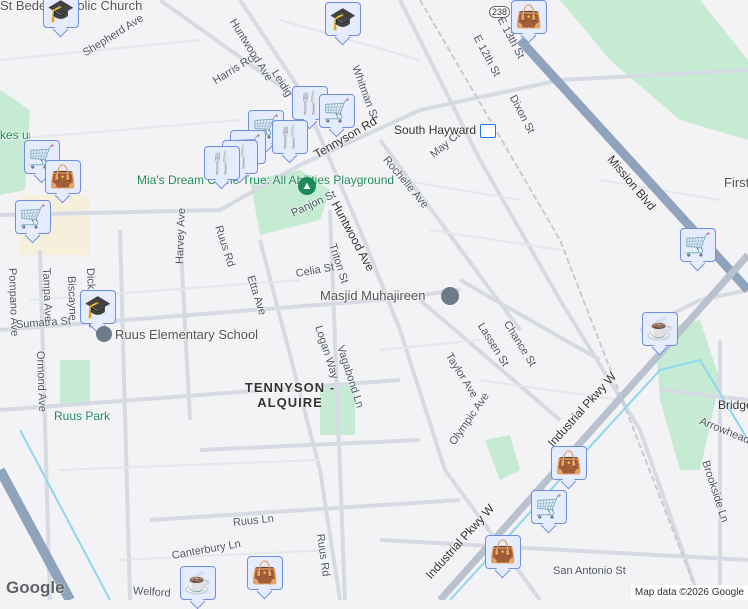 The width and height of the screenshot is (748, 609). I want to click on street-label: Welford, so click(152, 592).